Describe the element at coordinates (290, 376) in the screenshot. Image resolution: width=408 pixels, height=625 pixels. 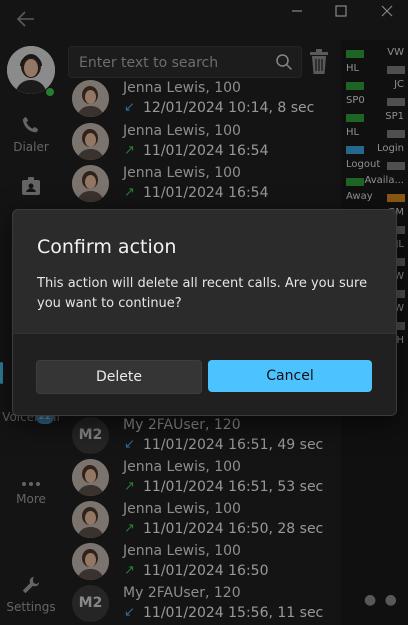
I see `cancel-button: Cancel` at that location.